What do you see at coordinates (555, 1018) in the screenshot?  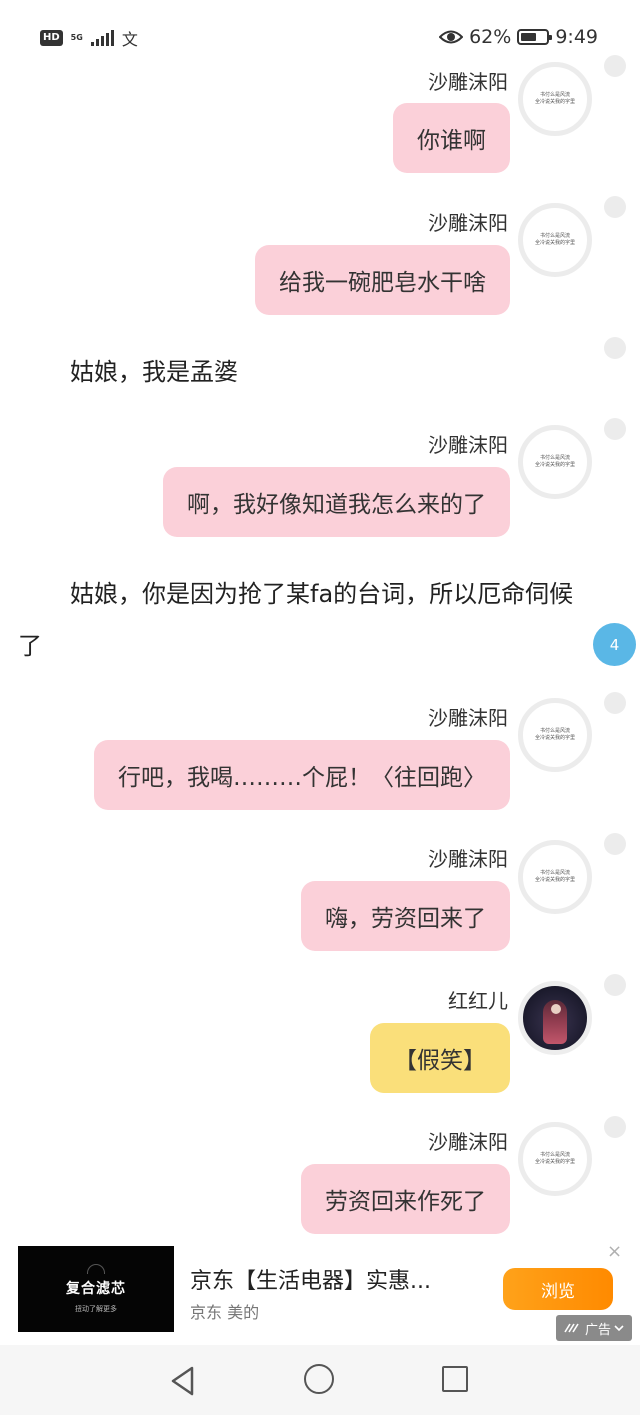 I see `avatar` at bounding box center [555, 1018].